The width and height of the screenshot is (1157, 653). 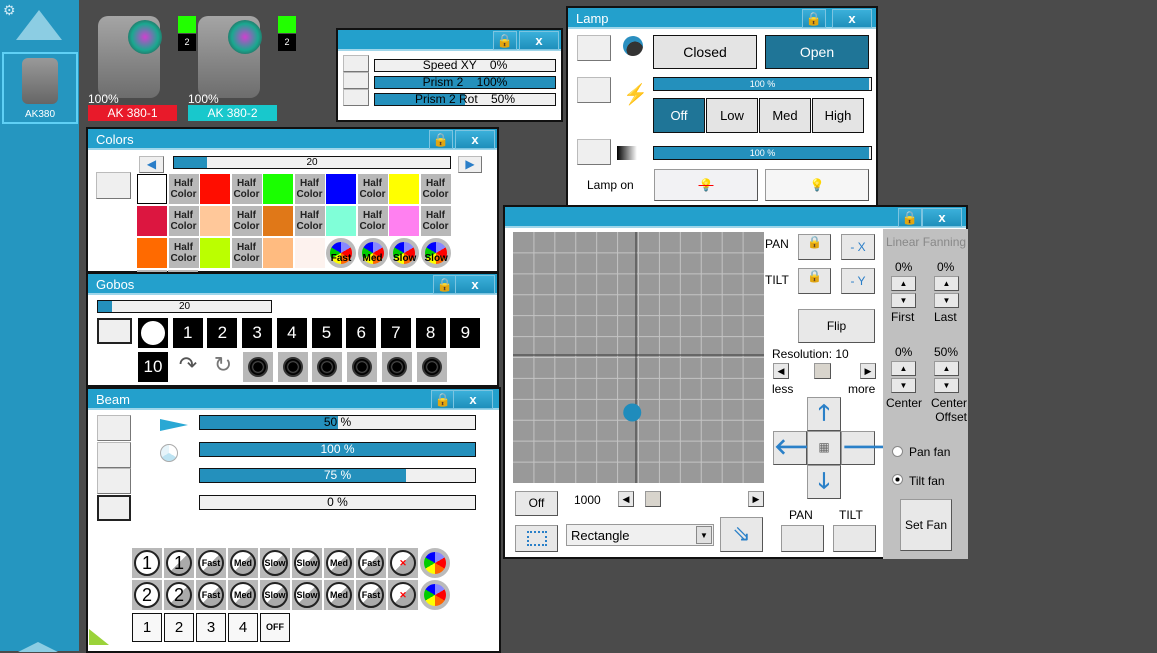 I want to click on first-down-button: ▼, so click(x=903, y=300).